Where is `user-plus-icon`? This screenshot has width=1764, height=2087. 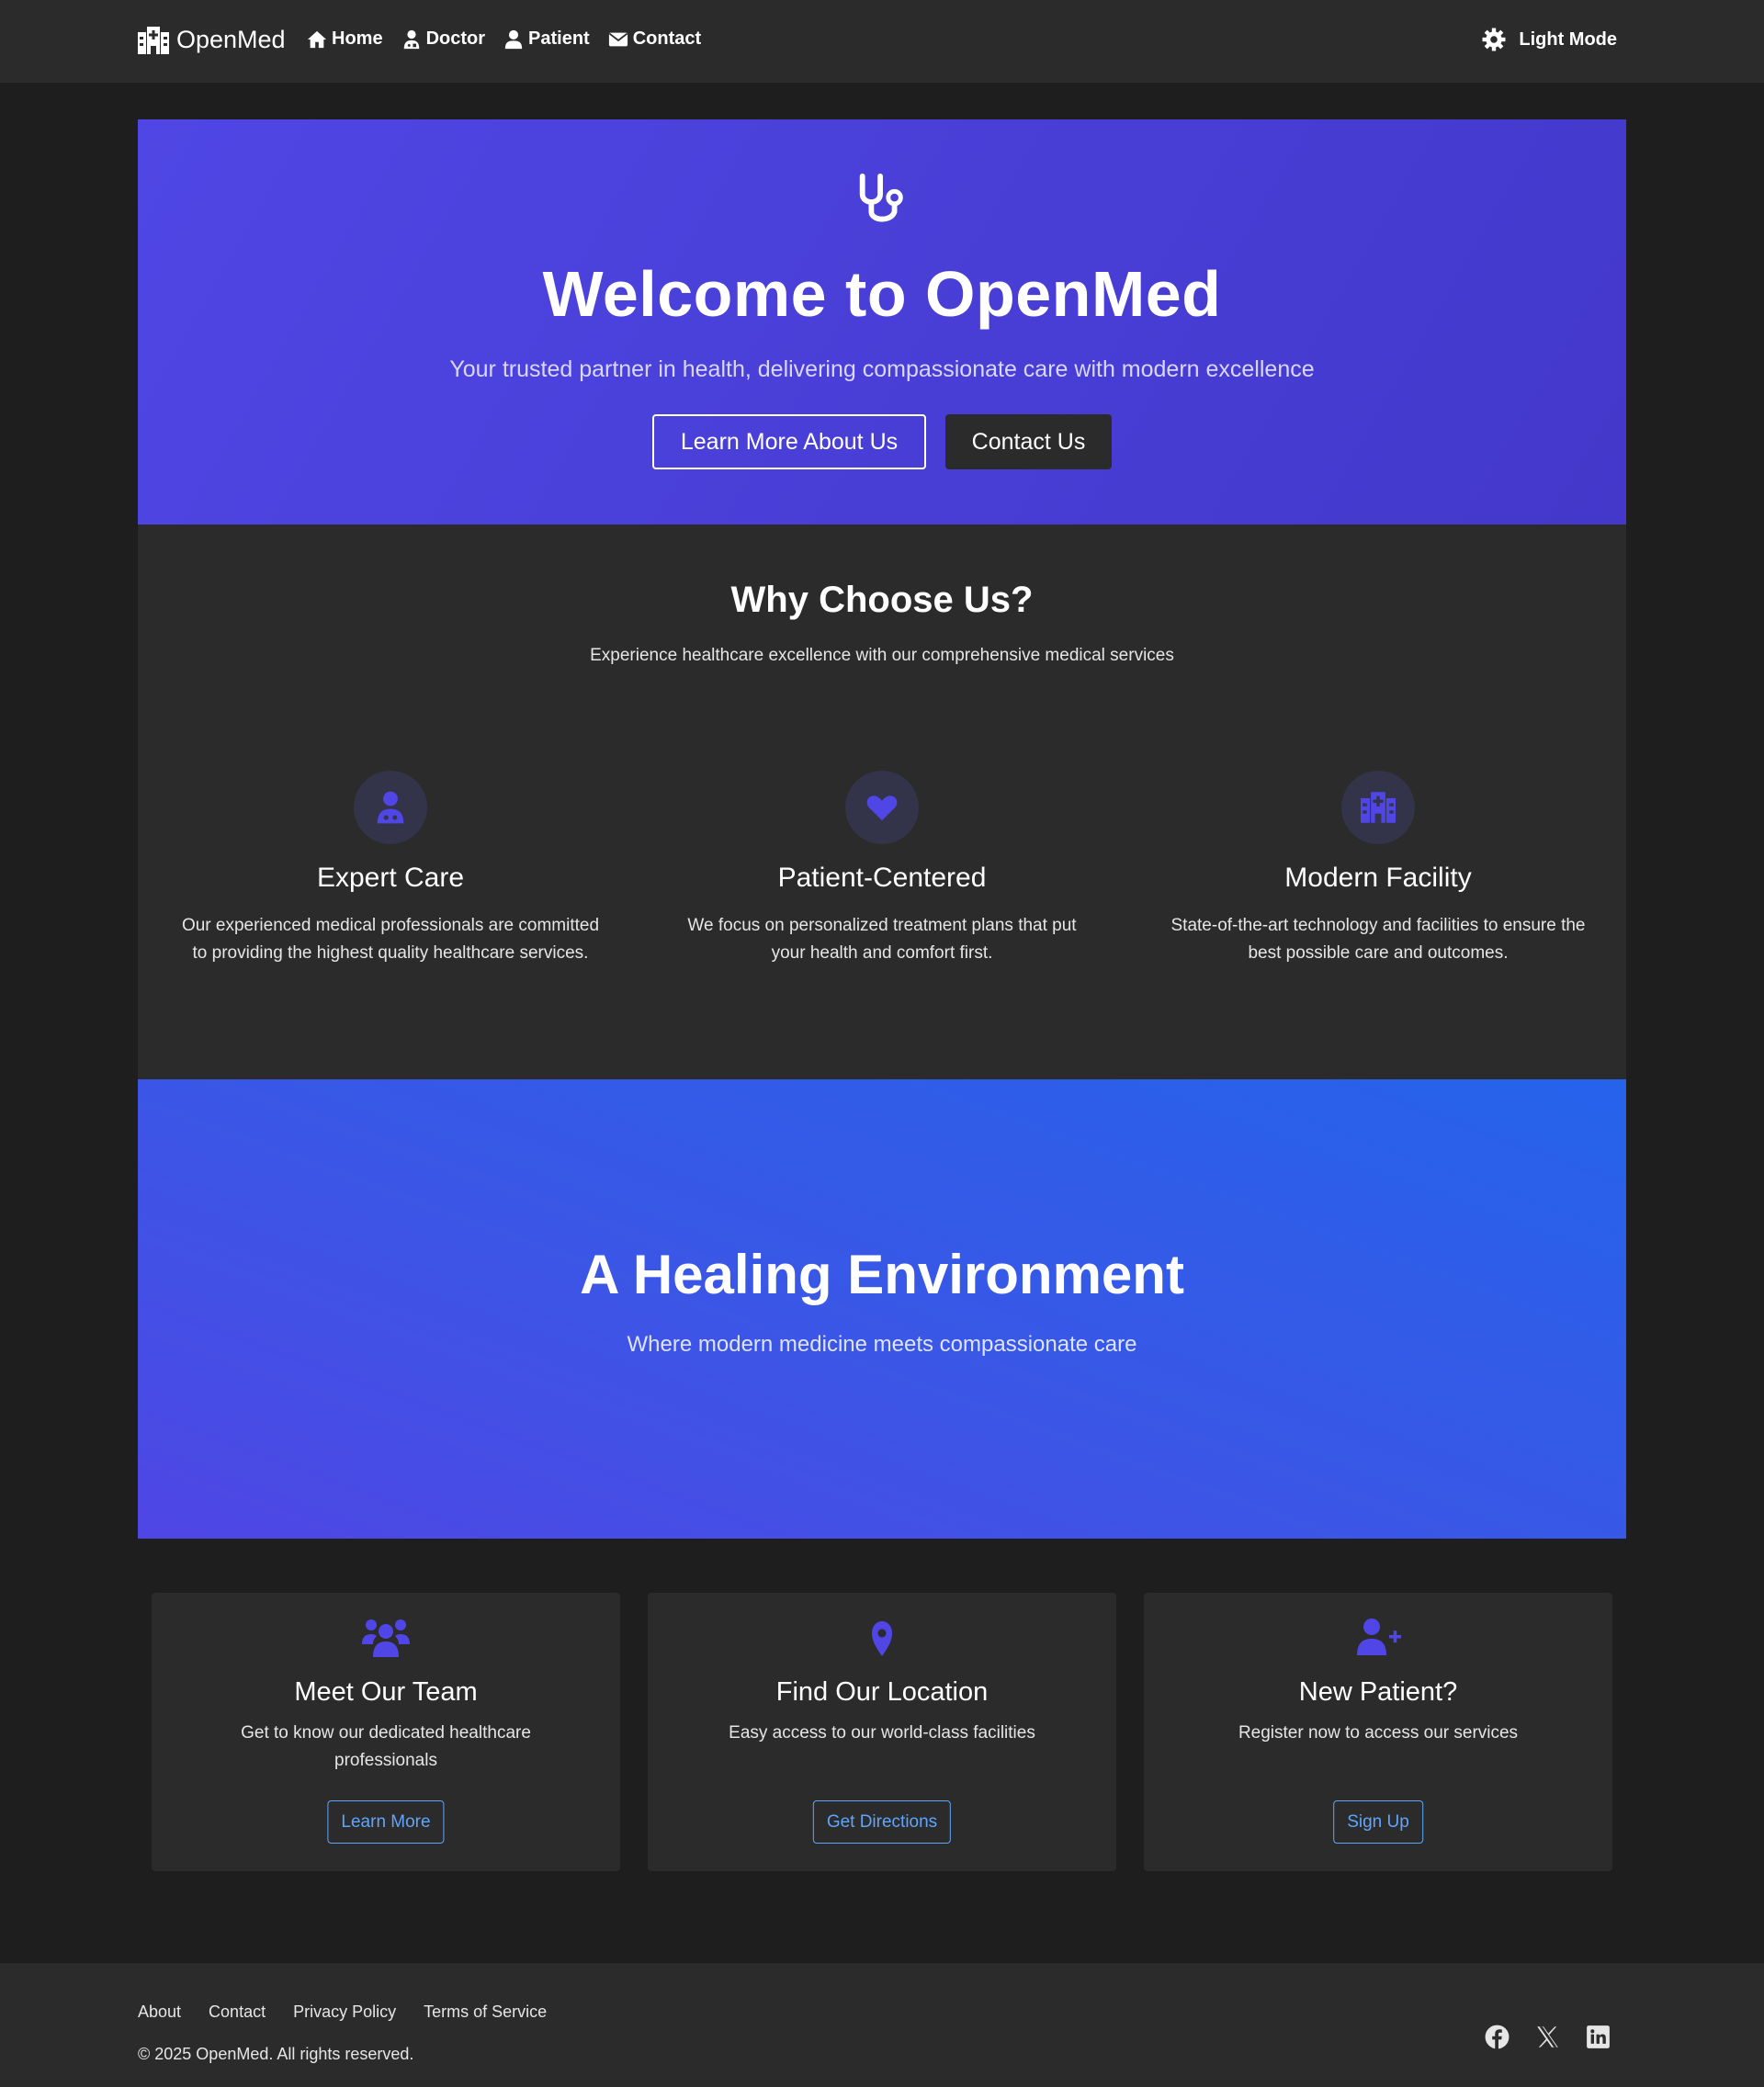
user-plus-icon is located at coordinates (1379, 1637).